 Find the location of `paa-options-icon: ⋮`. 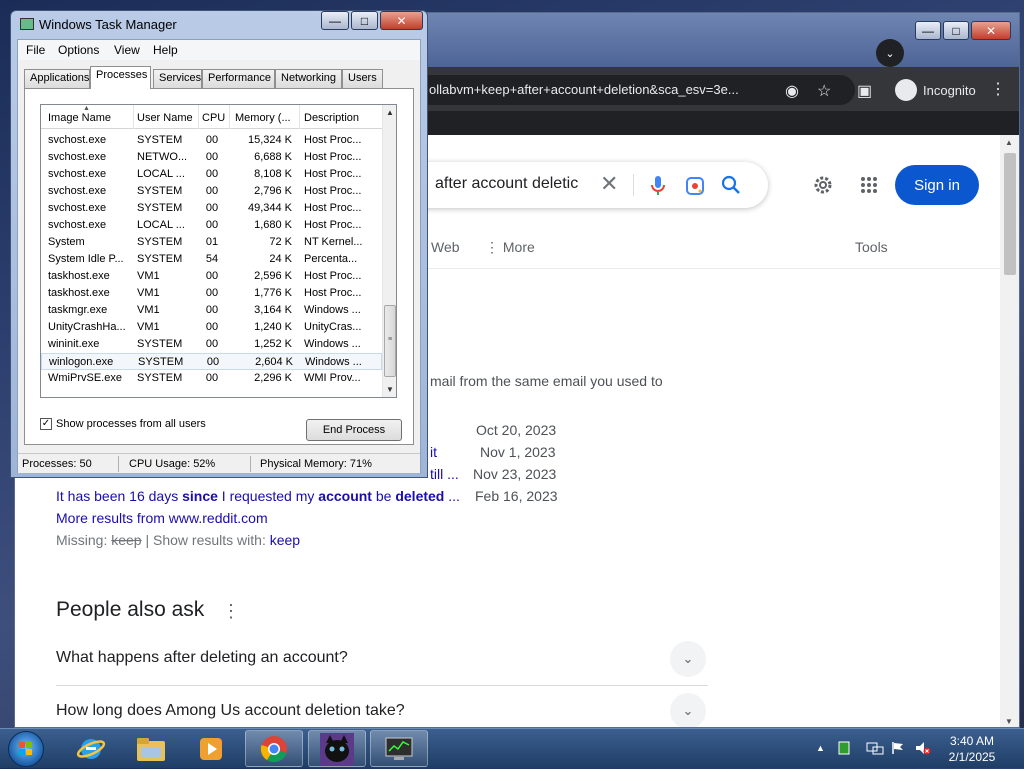

paa-options-icon: ⋮ is located at coordinates (231, 611).